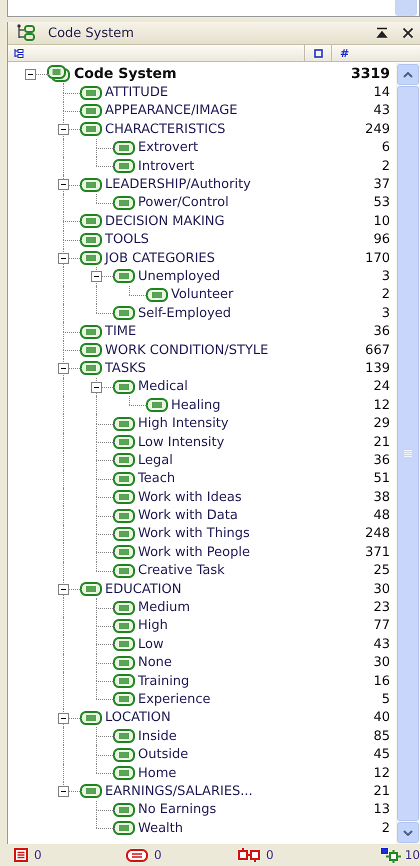 The height and width of the screenshot is (866, 420). What do you see at coordinates (381, 460) in the screenshot?
I see `code-count: 36` at bounding box center [381, 460].